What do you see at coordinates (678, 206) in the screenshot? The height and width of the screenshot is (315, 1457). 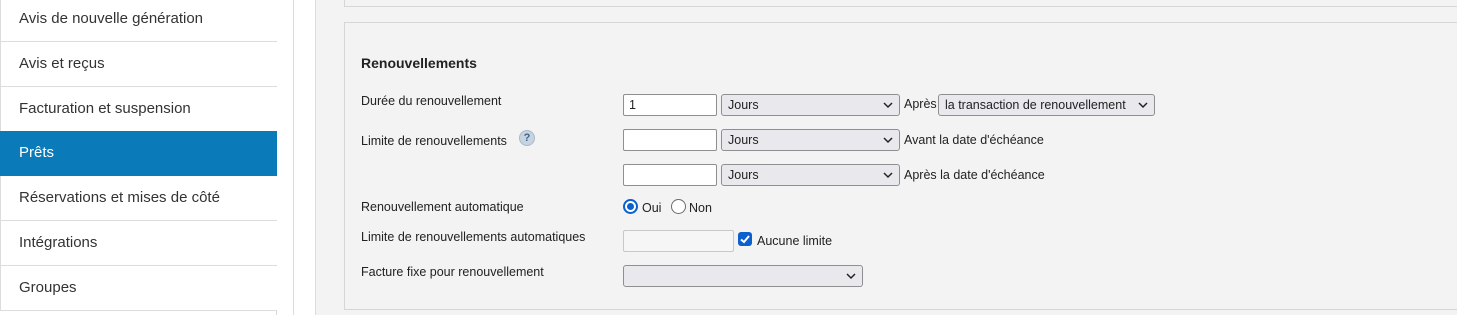 I see `auto-renewal-no-radio` at bounding box center [678, 206].